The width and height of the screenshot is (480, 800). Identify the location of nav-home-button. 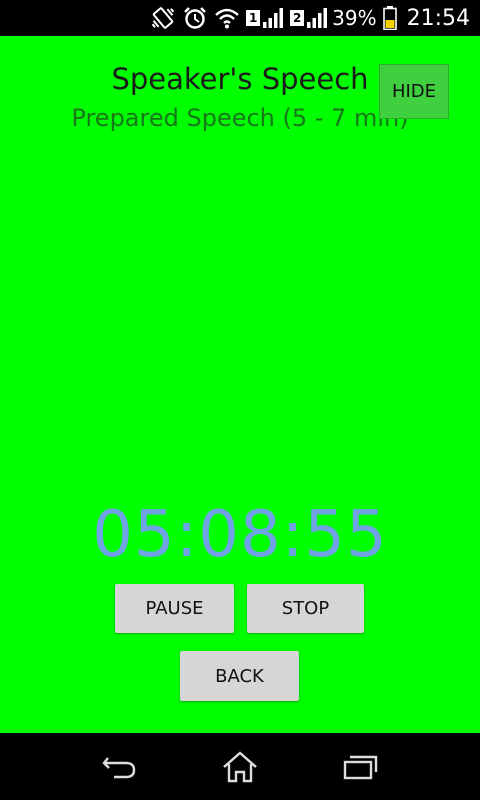
(240, 767).